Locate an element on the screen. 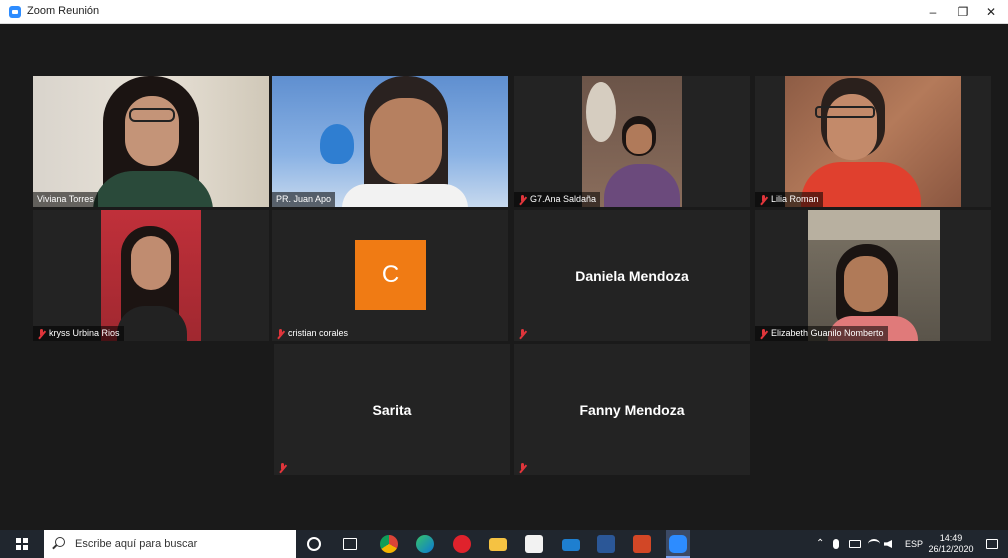 Image resolution: width=1008 pixels, height=558 pixels. participant-tile-juan: PR. Juan Apo is located at coordinates (390, 141).